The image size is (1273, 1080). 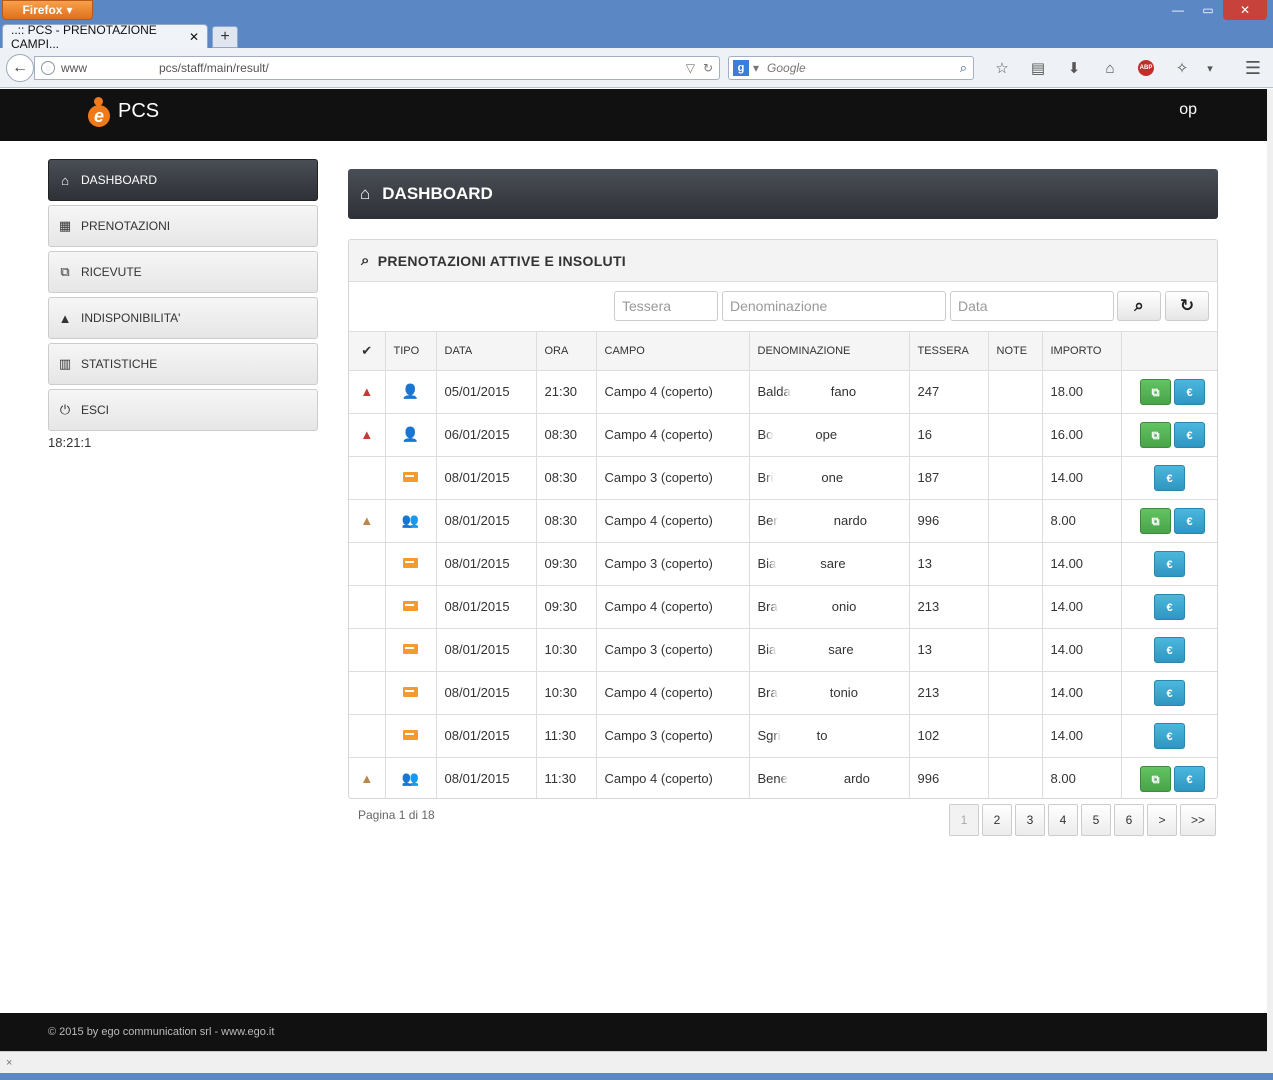 I want to click on adblock-icon: ABP, so click(x=1146, y=68).